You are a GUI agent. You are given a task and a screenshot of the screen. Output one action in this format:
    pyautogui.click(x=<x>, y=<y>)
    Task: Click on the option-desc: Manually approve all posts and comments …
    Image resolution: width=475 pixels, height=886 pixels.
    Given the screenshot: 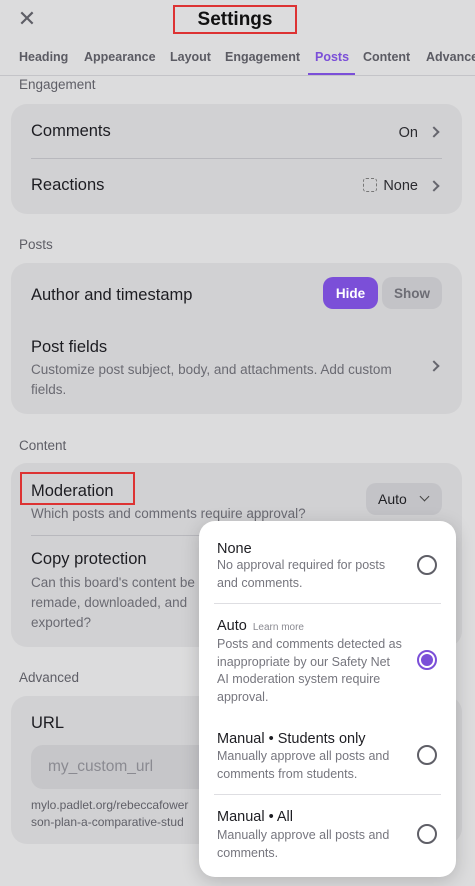 What is the action you would take?
    pyautogui.click(x=303, y=765)
    